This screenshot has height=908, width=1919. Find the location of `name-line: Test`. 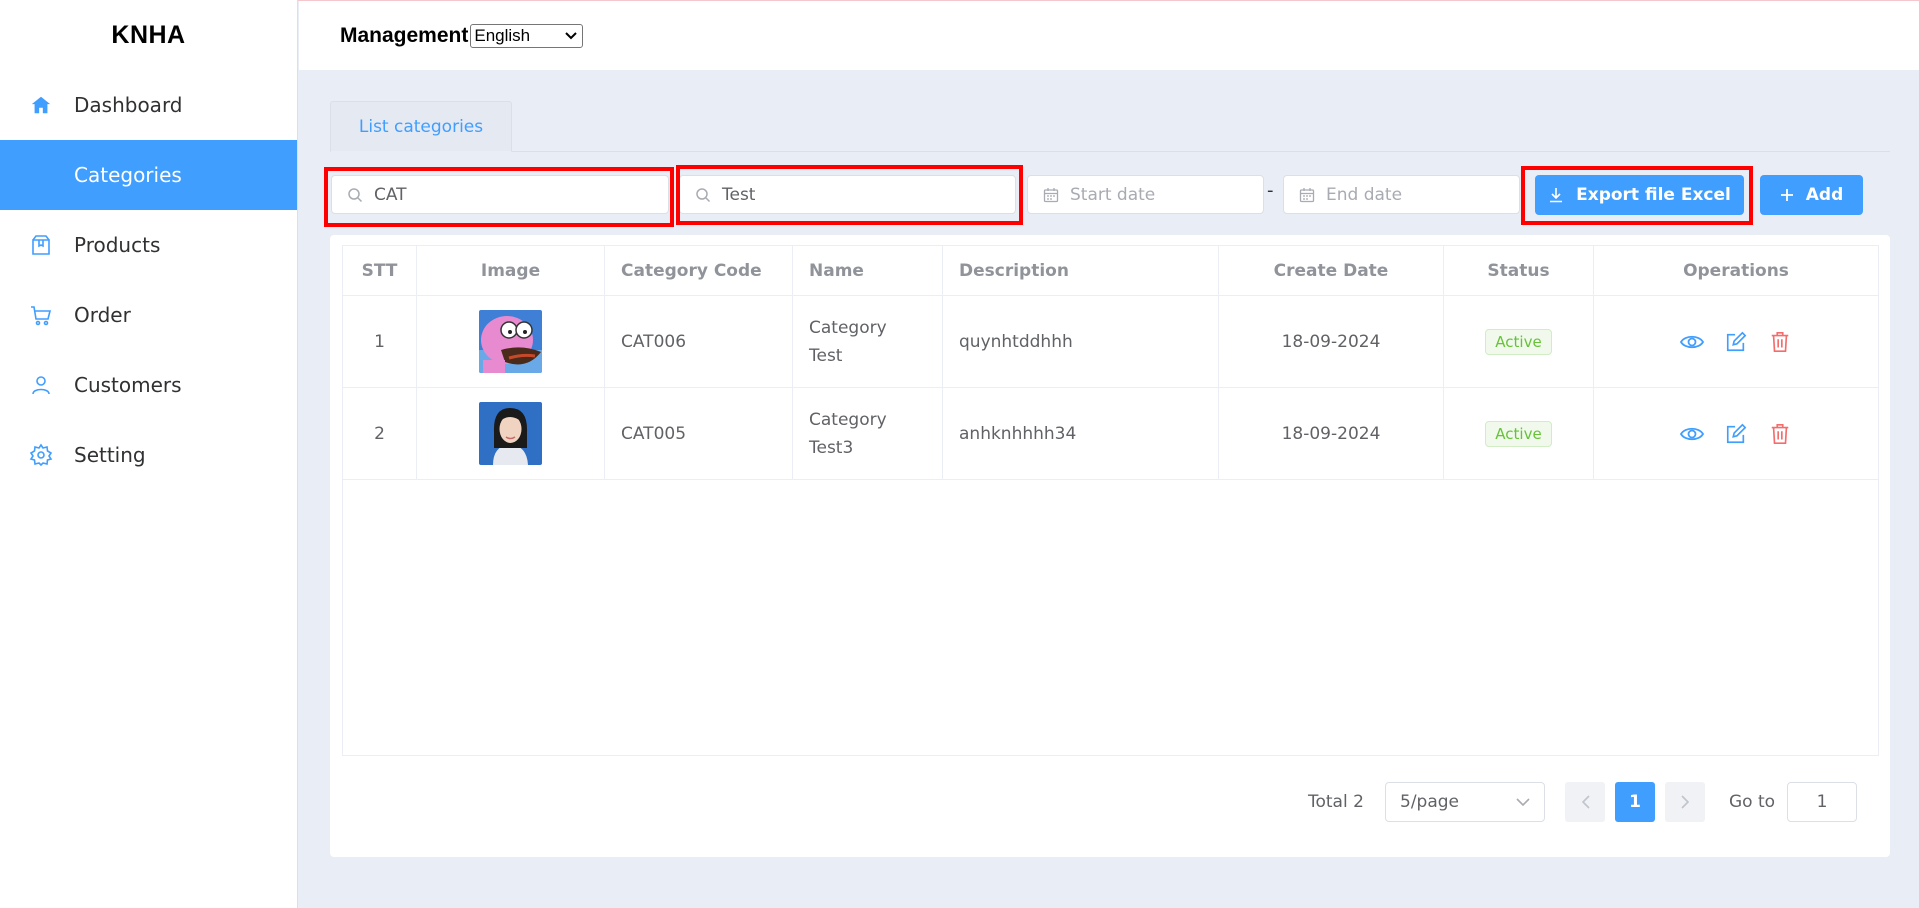

name-line: Test is located at coordinates (826, 355).